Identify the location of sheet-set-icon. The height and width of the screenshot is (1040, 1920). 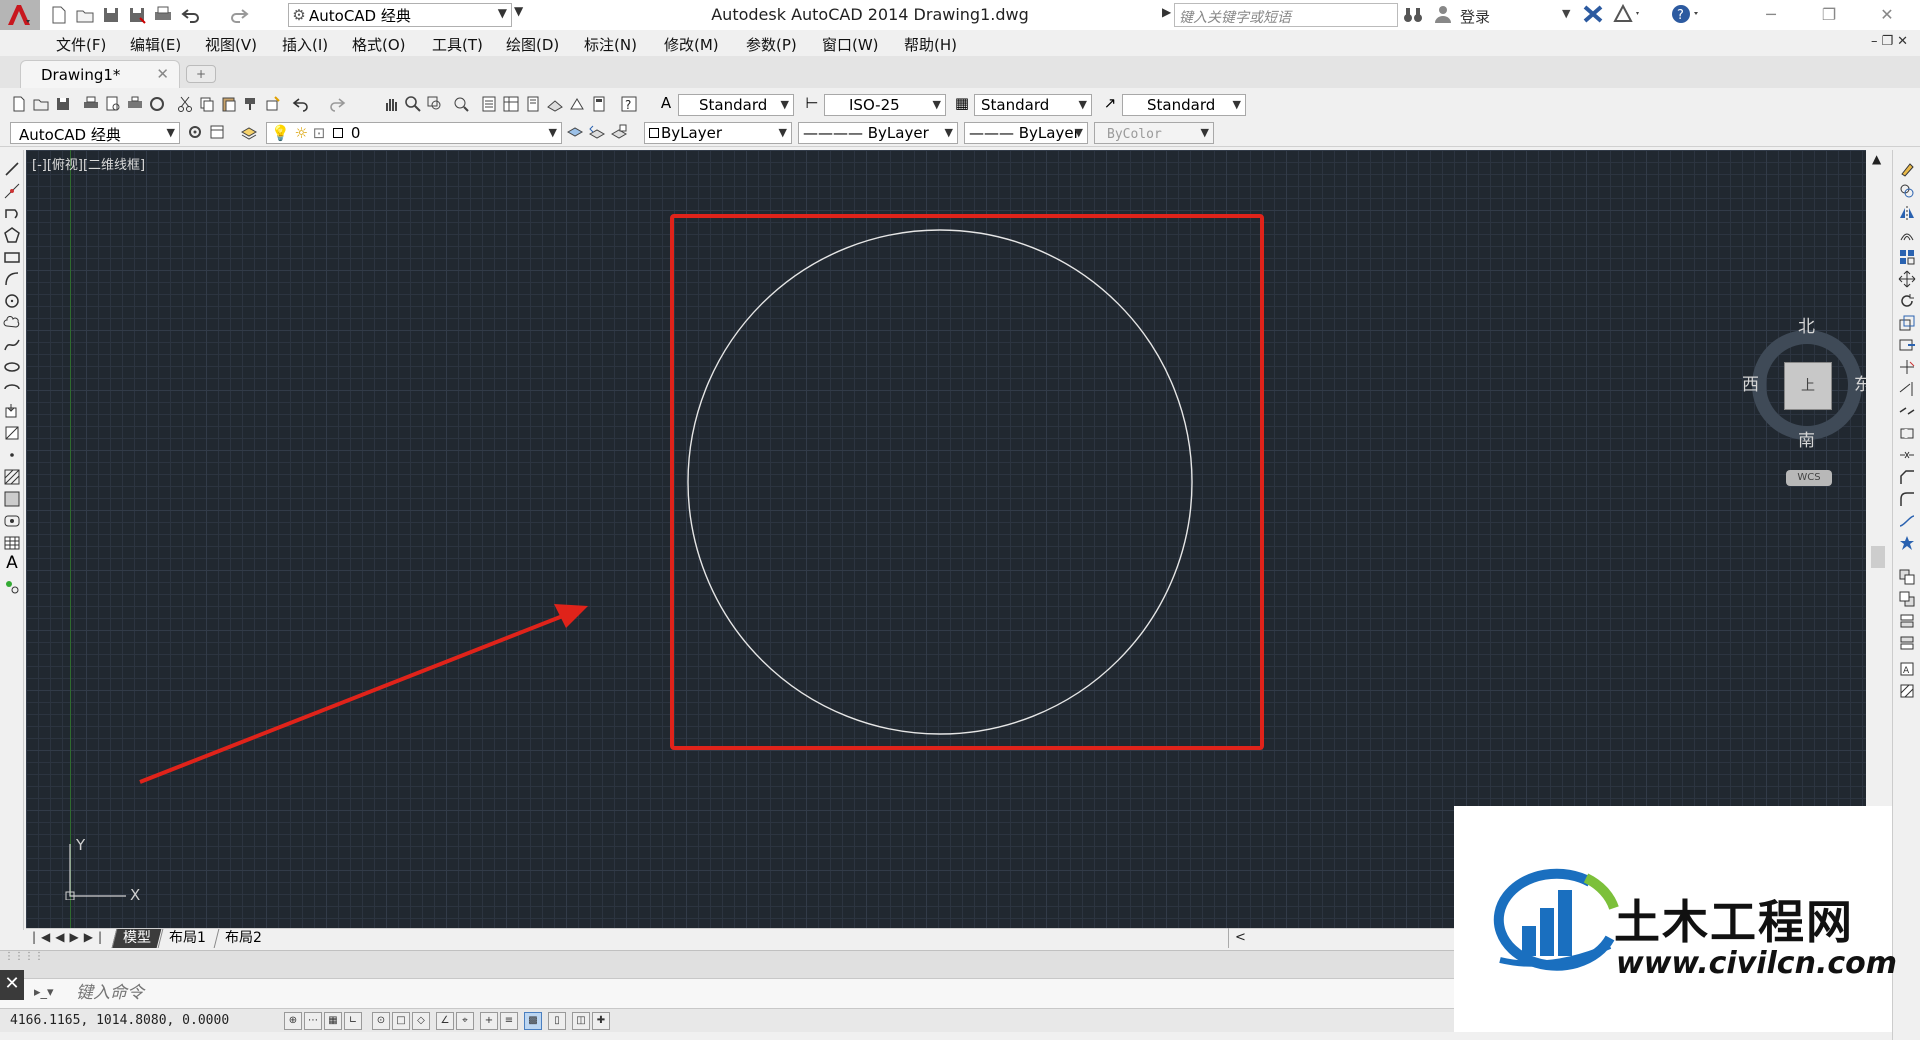
(555, 104).